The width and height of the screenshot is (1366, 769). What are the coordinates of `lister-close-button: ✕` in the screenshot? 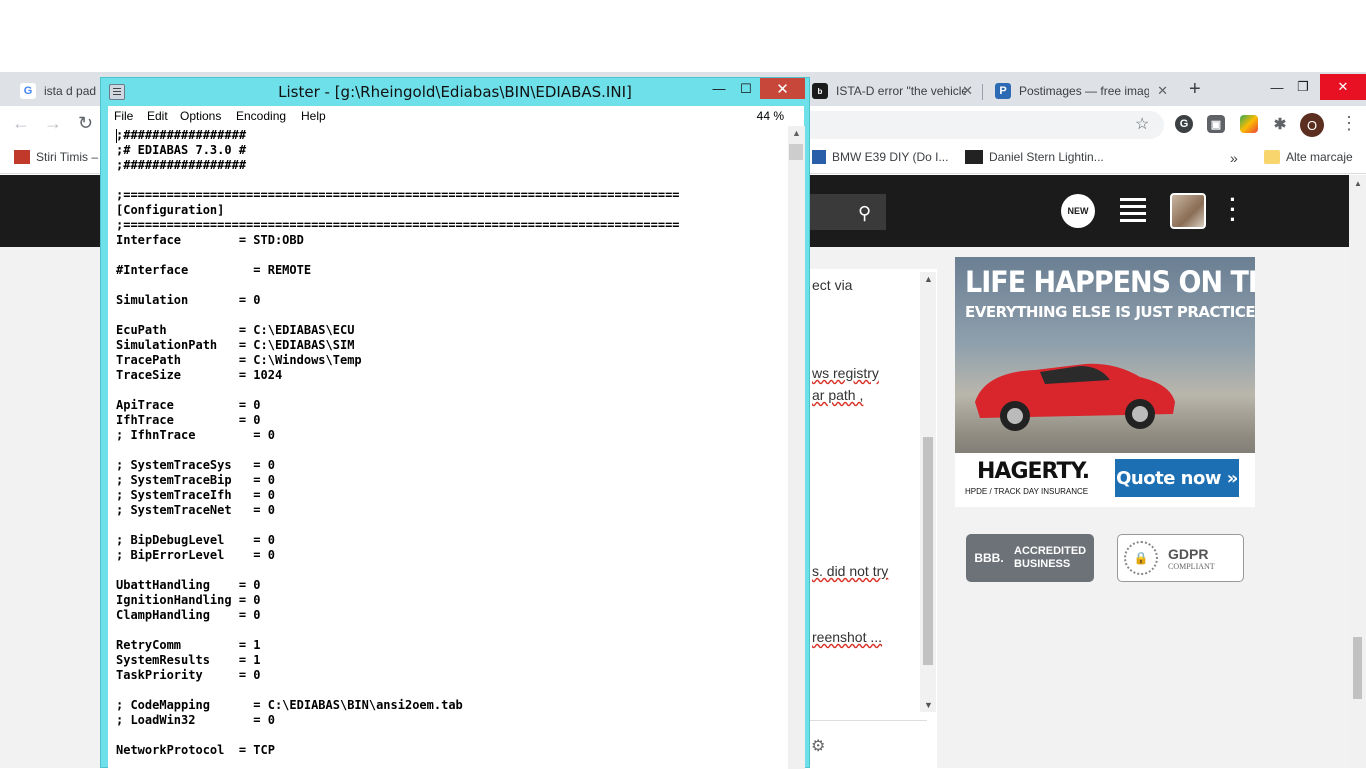 It's located at (782, 88).